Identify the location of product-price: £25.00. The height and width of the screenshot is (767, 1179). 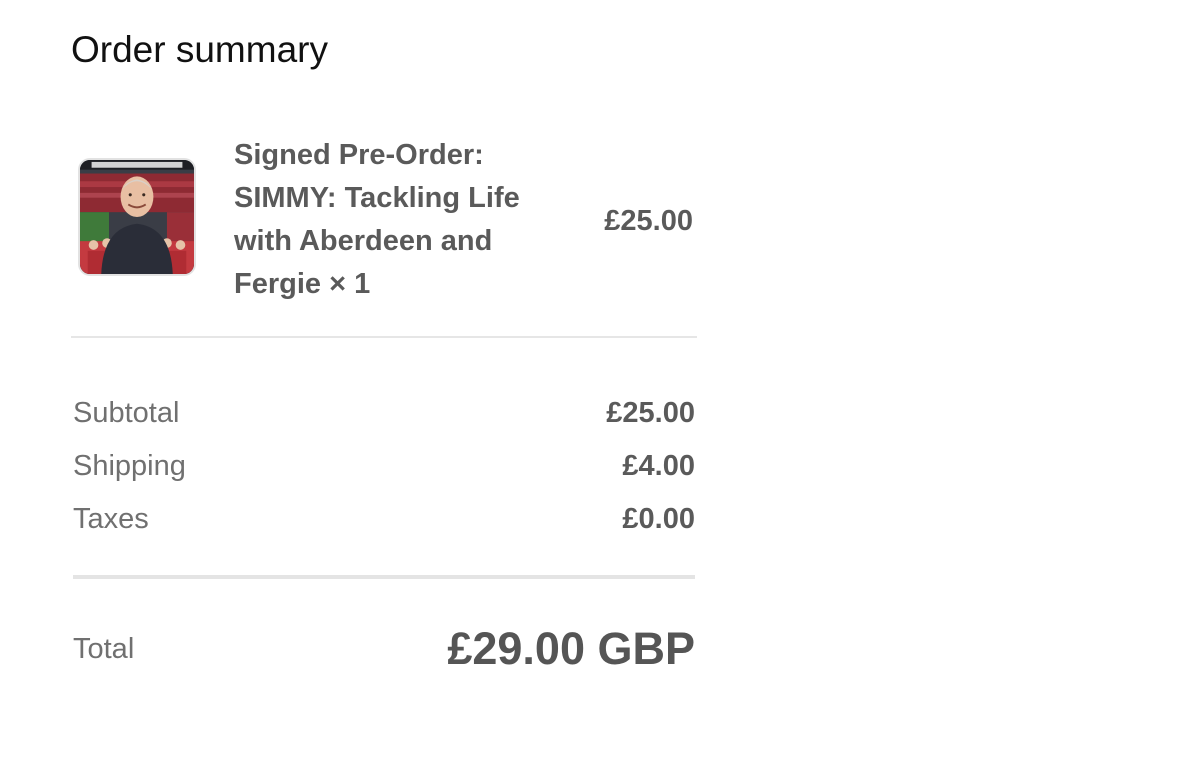
(648, 221).